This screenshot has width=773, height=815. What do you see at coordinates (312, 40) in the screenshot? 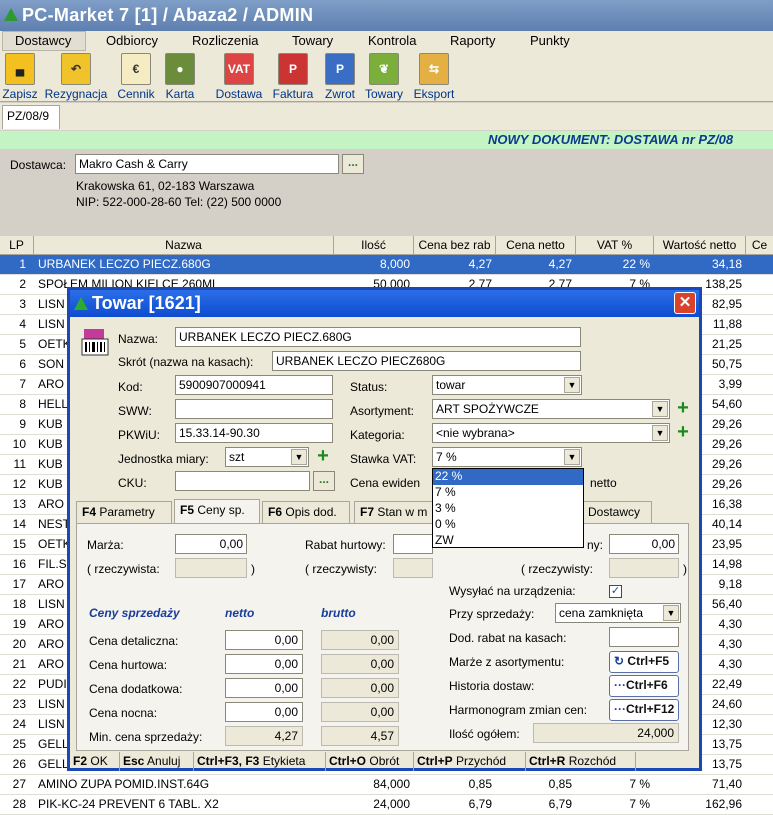
I see `menu-towary: Towary` at bounding box center [312, 40].